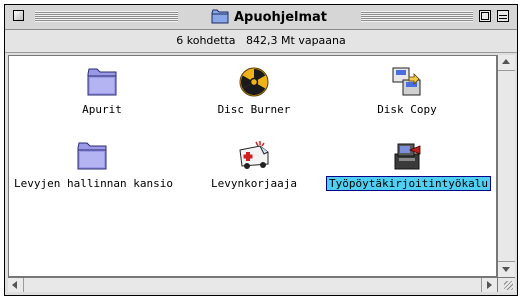 The image size is (522, 300). Describe the element at coordinates (506, 63) in the screenshot. I see `scroll-up-arrow` at that location.